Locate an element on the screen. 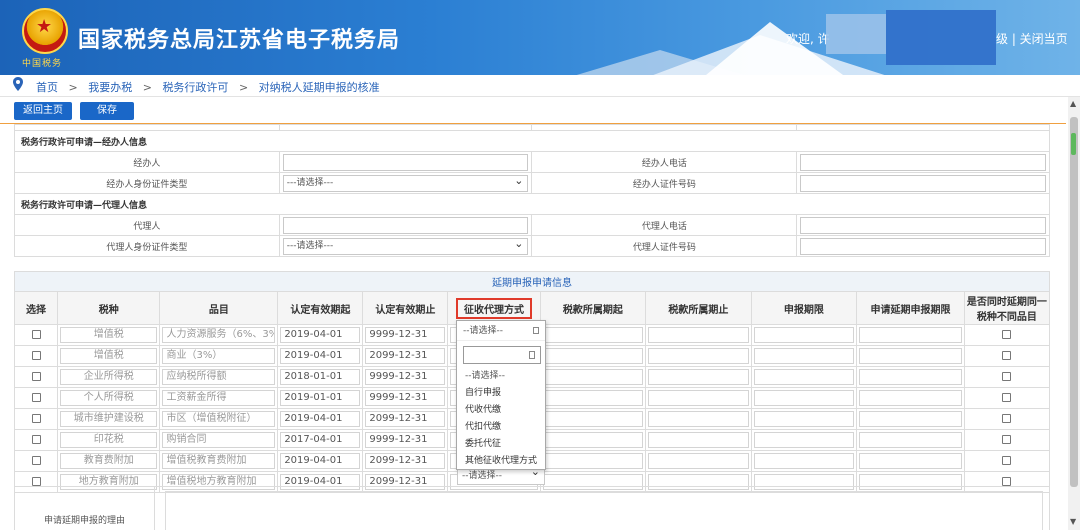 The height and width of the screenshot is (530, 1080). save-button: 保存 is located at coordinates (107, 111).